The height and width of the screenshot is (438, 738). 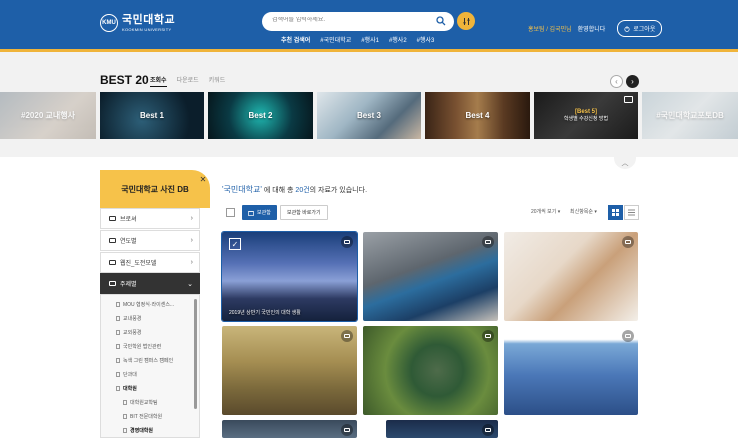 I want to click on tag-link: #국민대학교, so click(x=335, y=39).